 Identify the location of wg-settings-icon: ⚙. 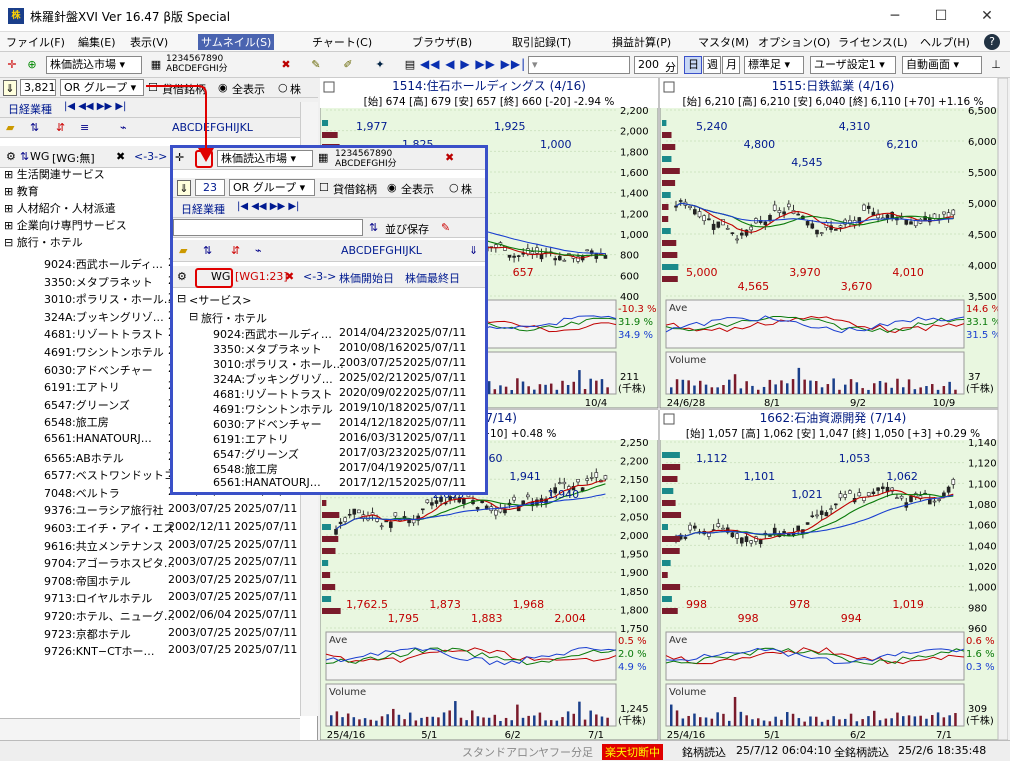
(11, 156).